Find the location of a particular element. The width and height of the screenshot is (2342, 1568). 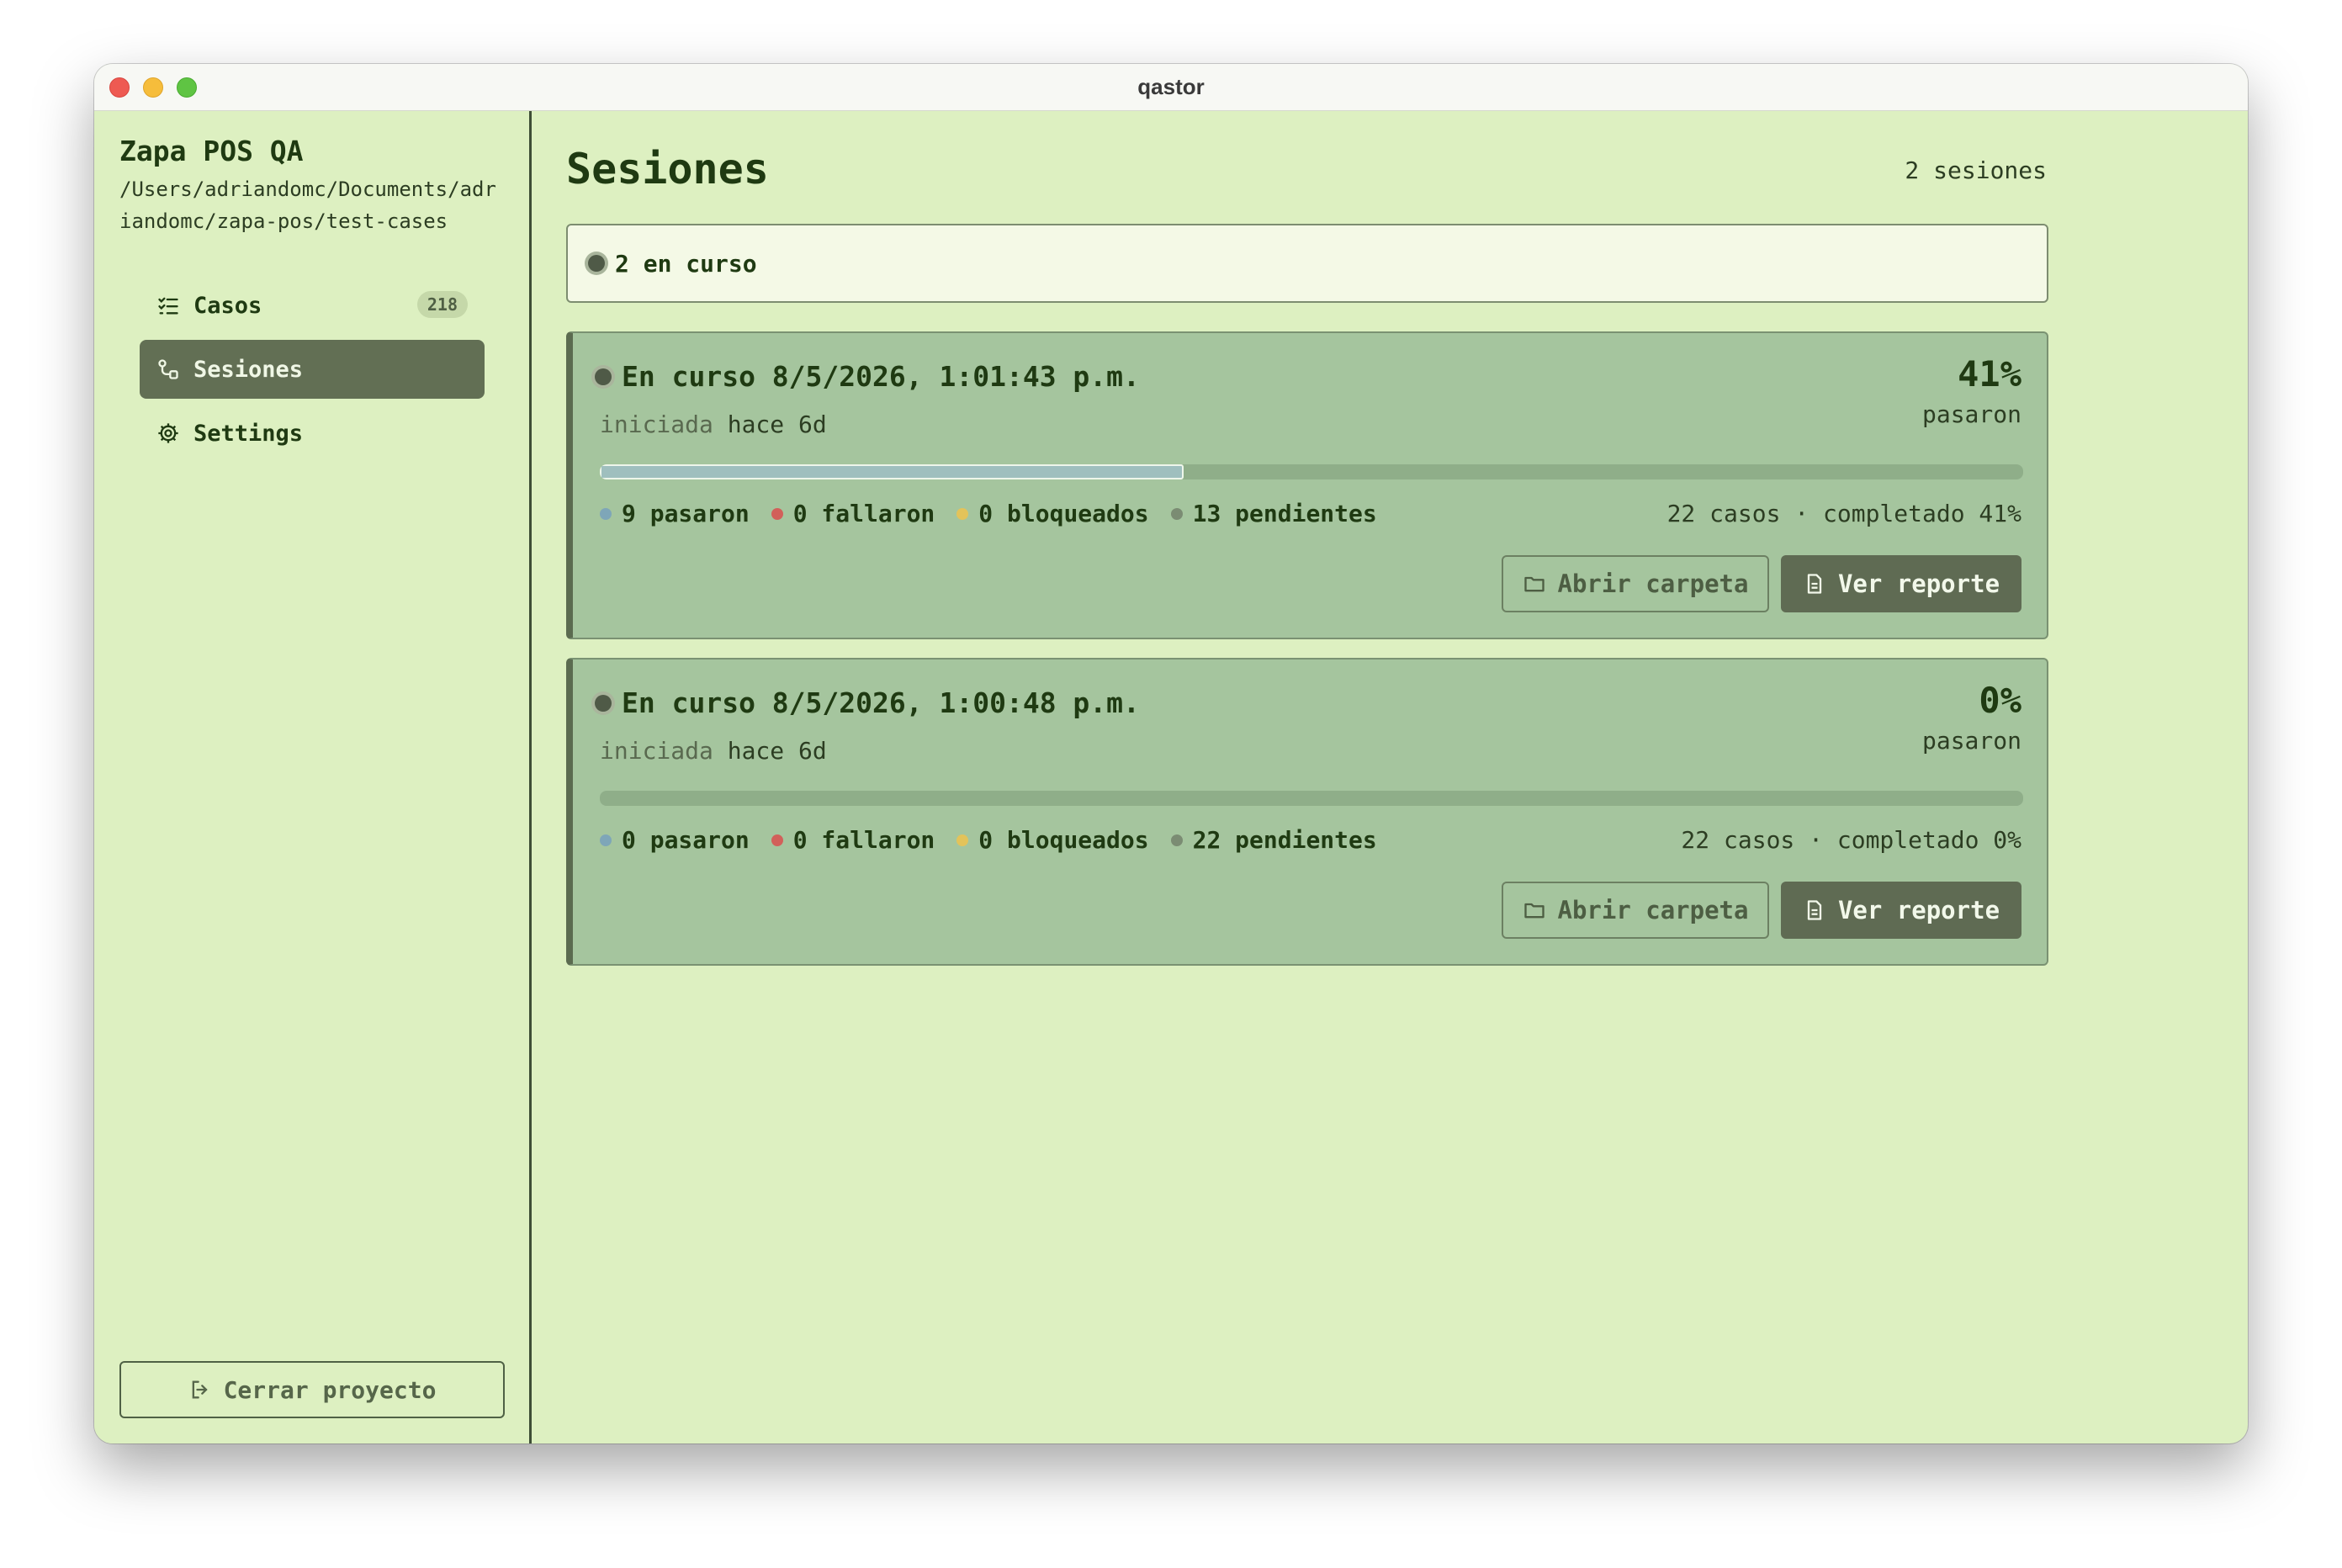

filter-label: 2 en curso is located at coordinates (686, 263).